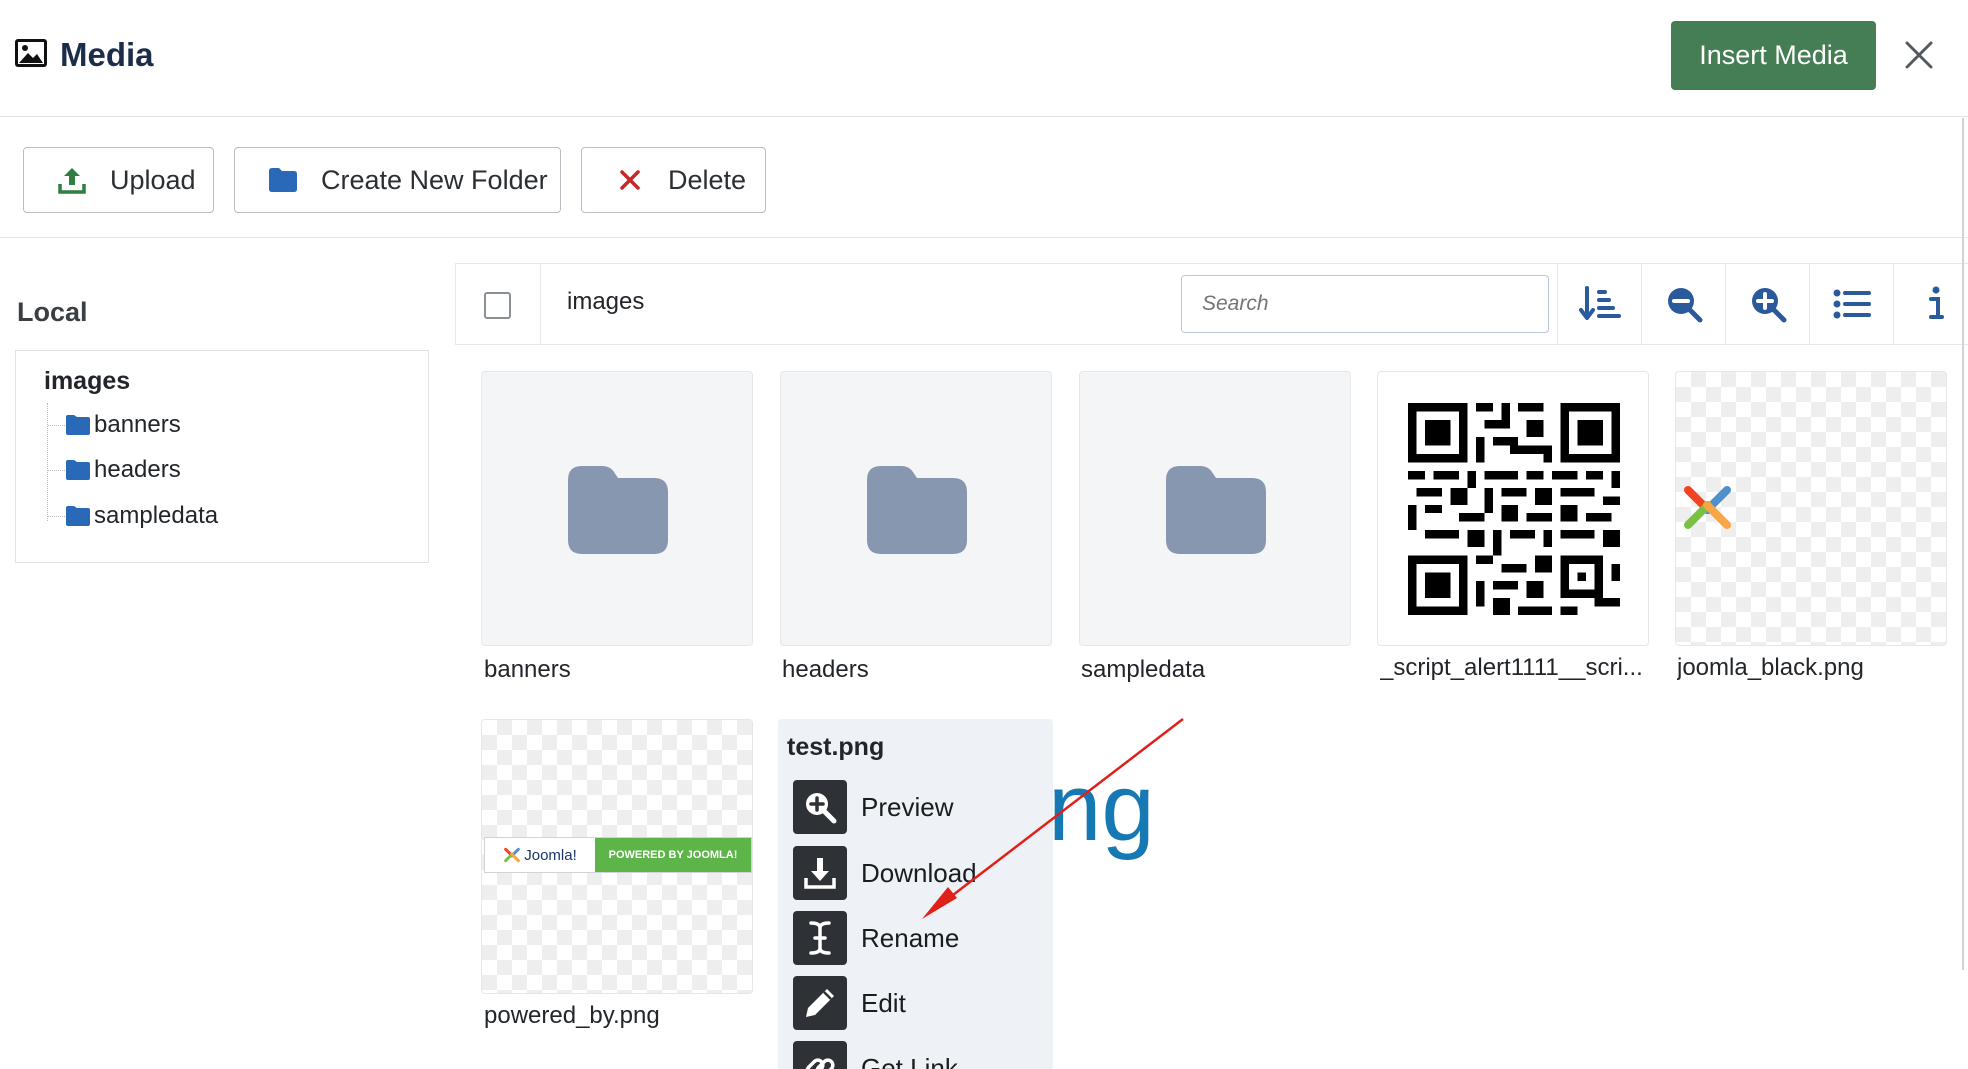 This screenshot has height=1069, width=1968. Describe the element at coordinates (1931, 304) in the screenshot. I see `info-icon` at that location.